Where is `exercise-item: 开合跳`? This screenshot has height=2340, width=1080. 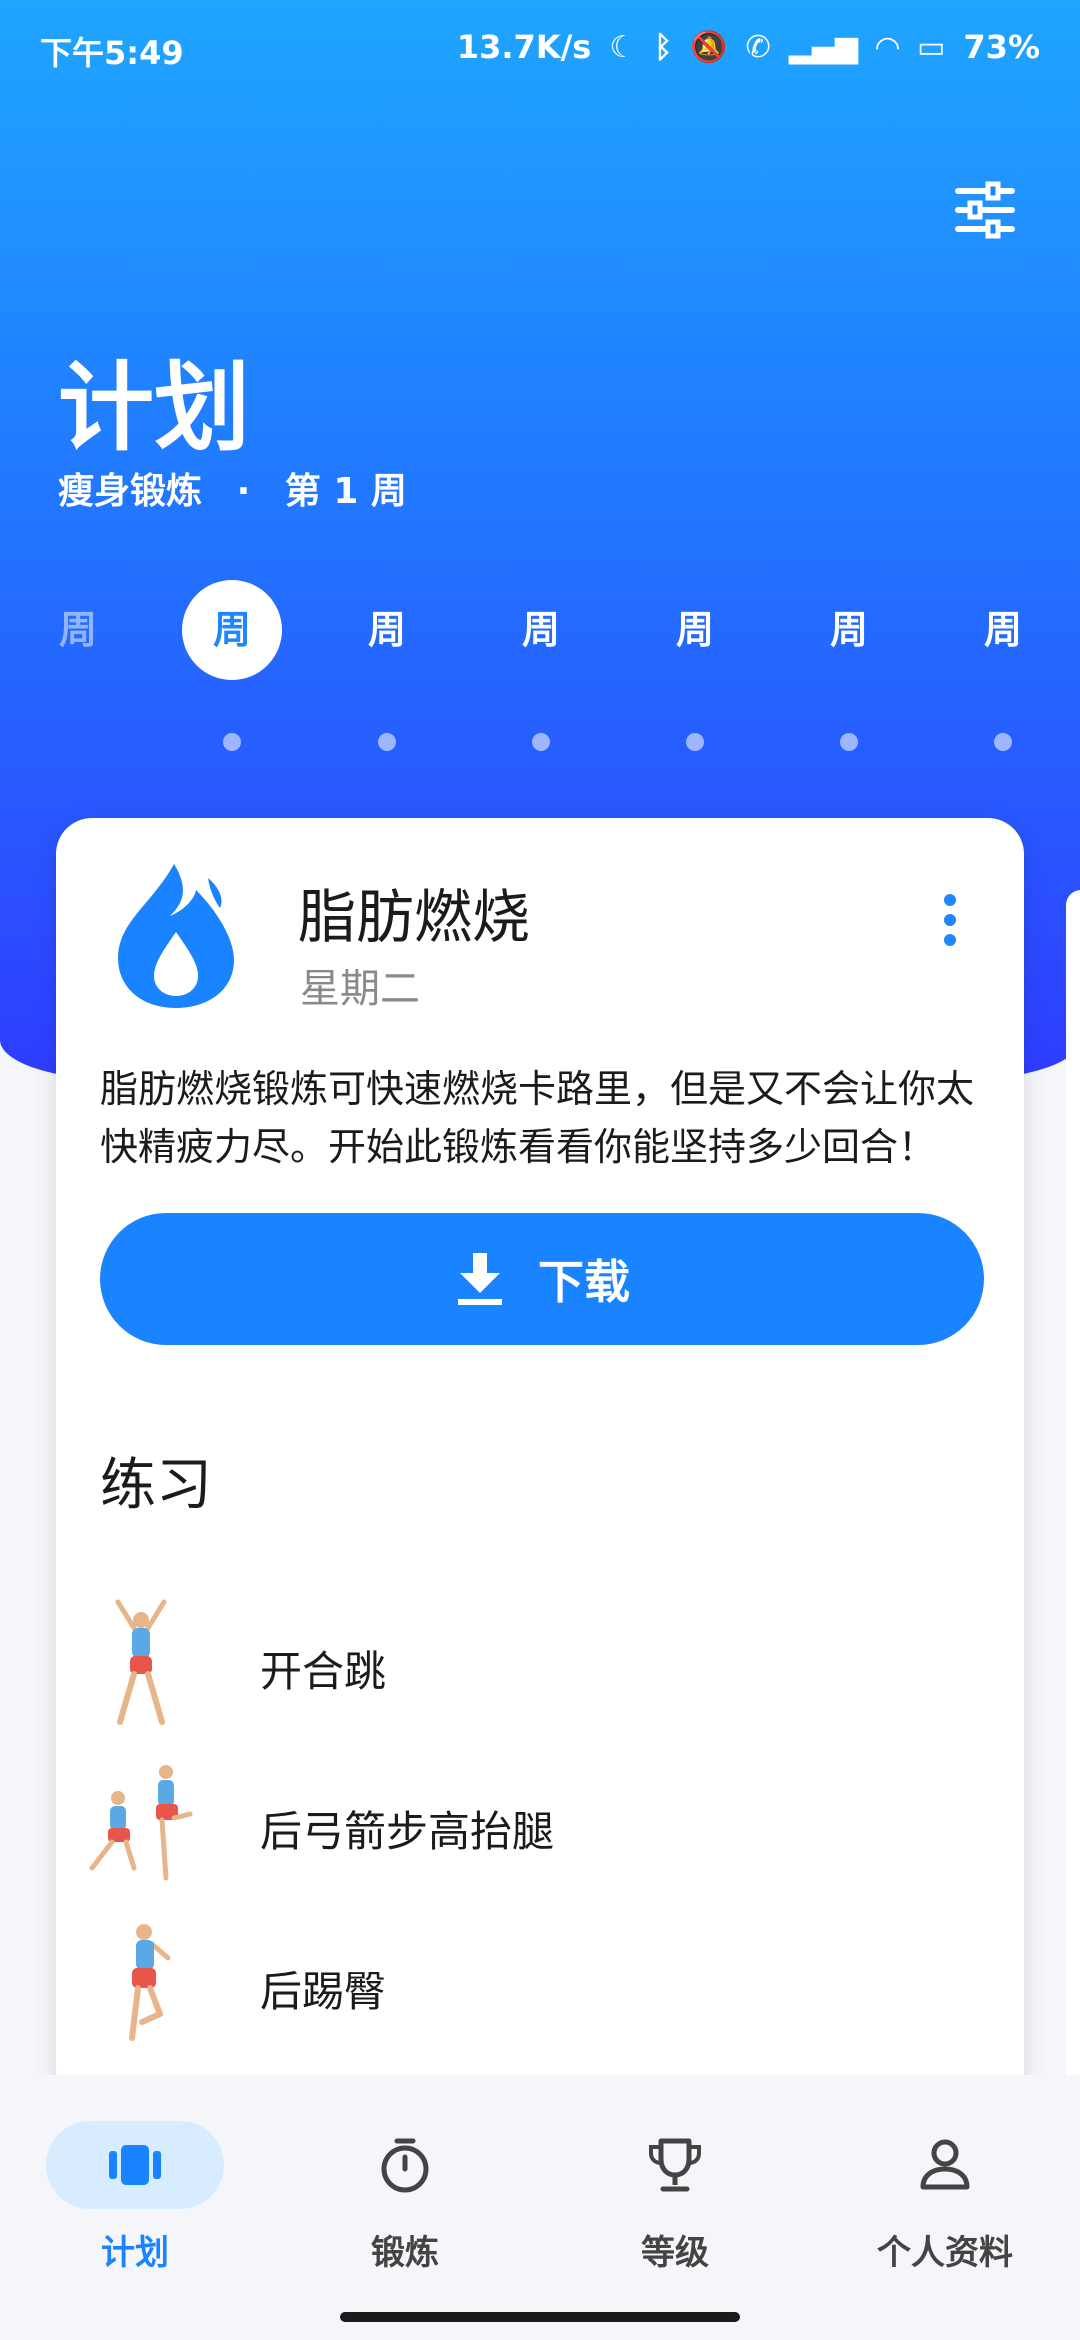
exercise-item: 开合跳 is located at coordinates (540, 1663).